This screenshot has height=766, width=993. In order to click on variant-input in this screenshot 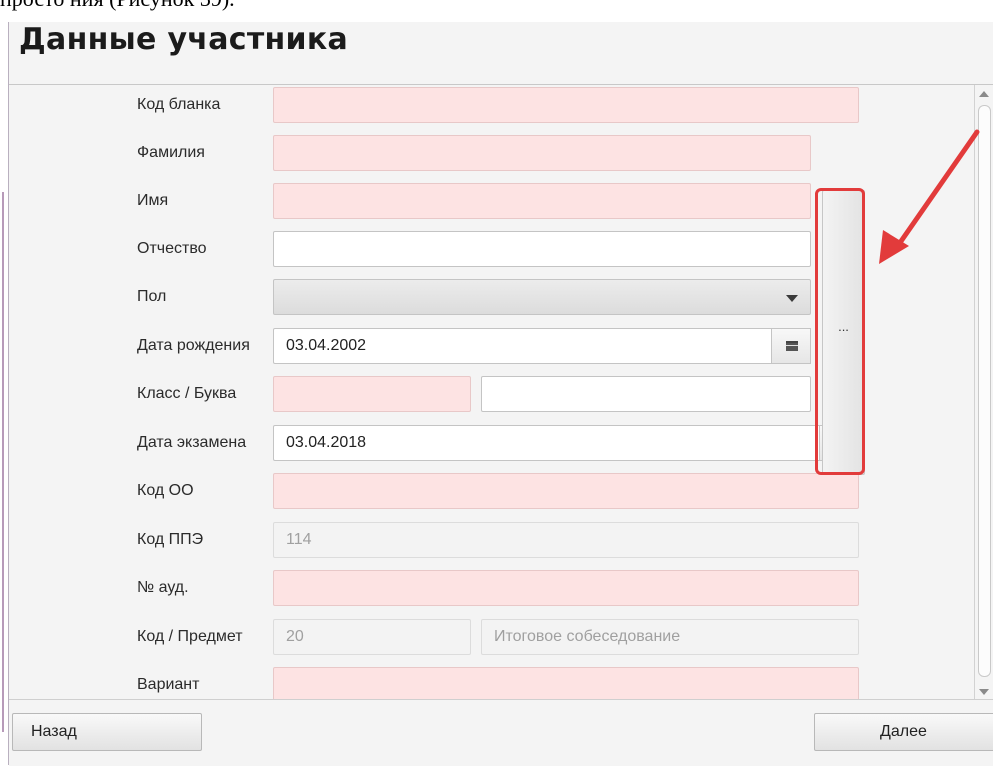, I will do `click(566, 683)`.